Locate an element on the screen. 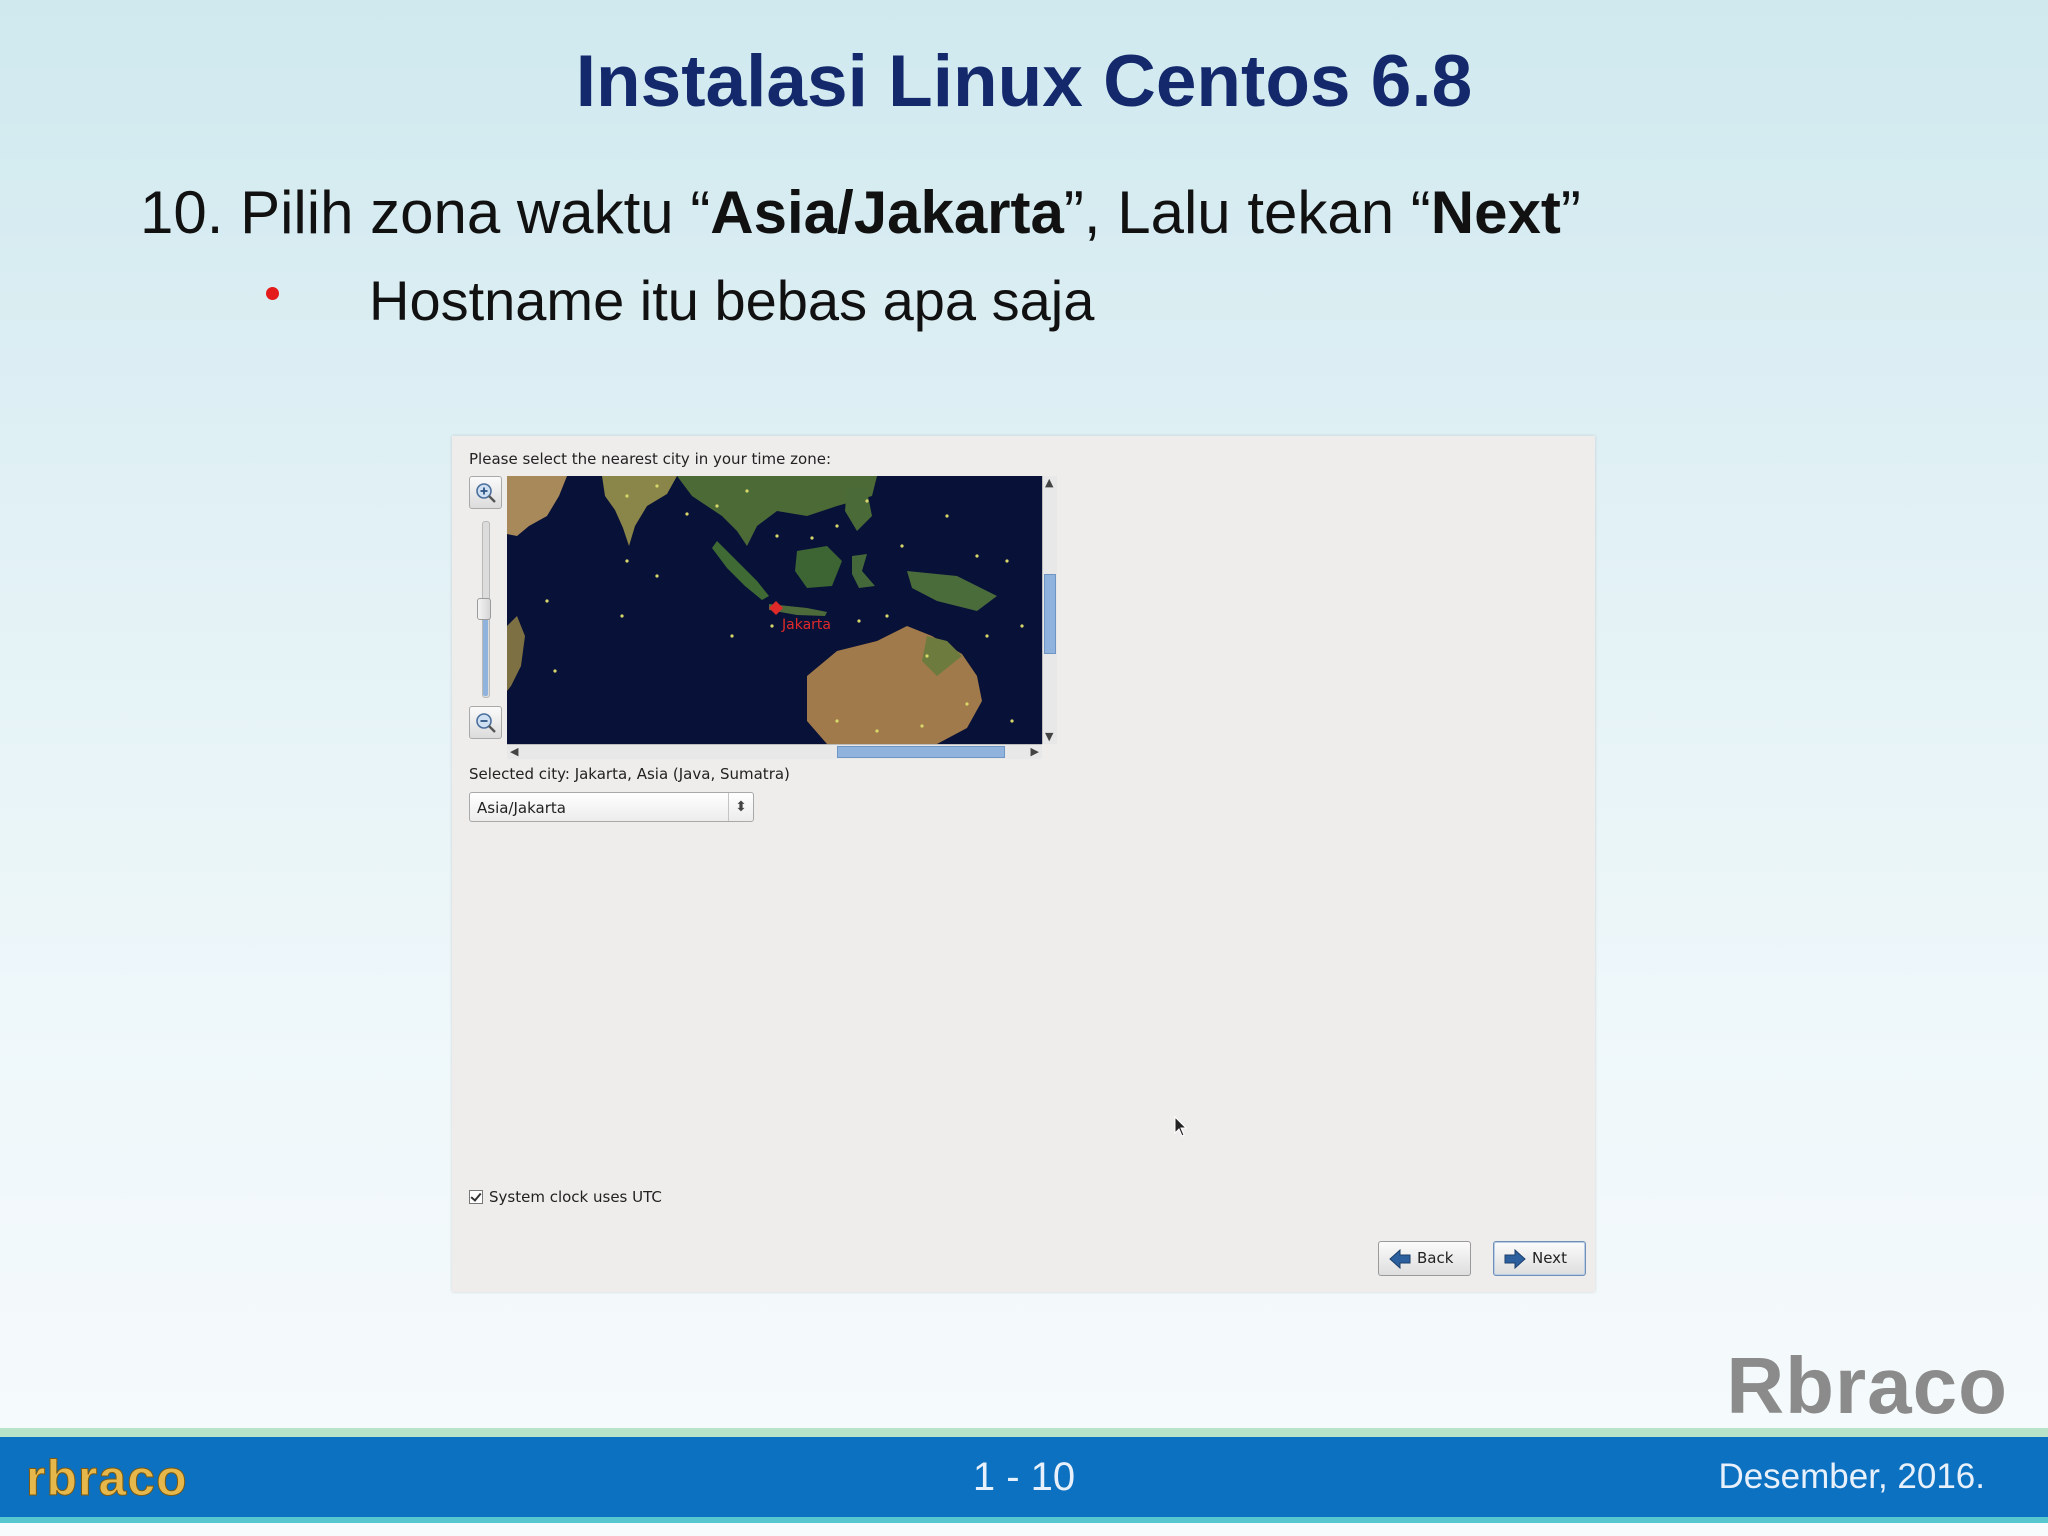  slide-title: Instalasi Linux Centos 6.8 is located at coordinates (1024, 81).